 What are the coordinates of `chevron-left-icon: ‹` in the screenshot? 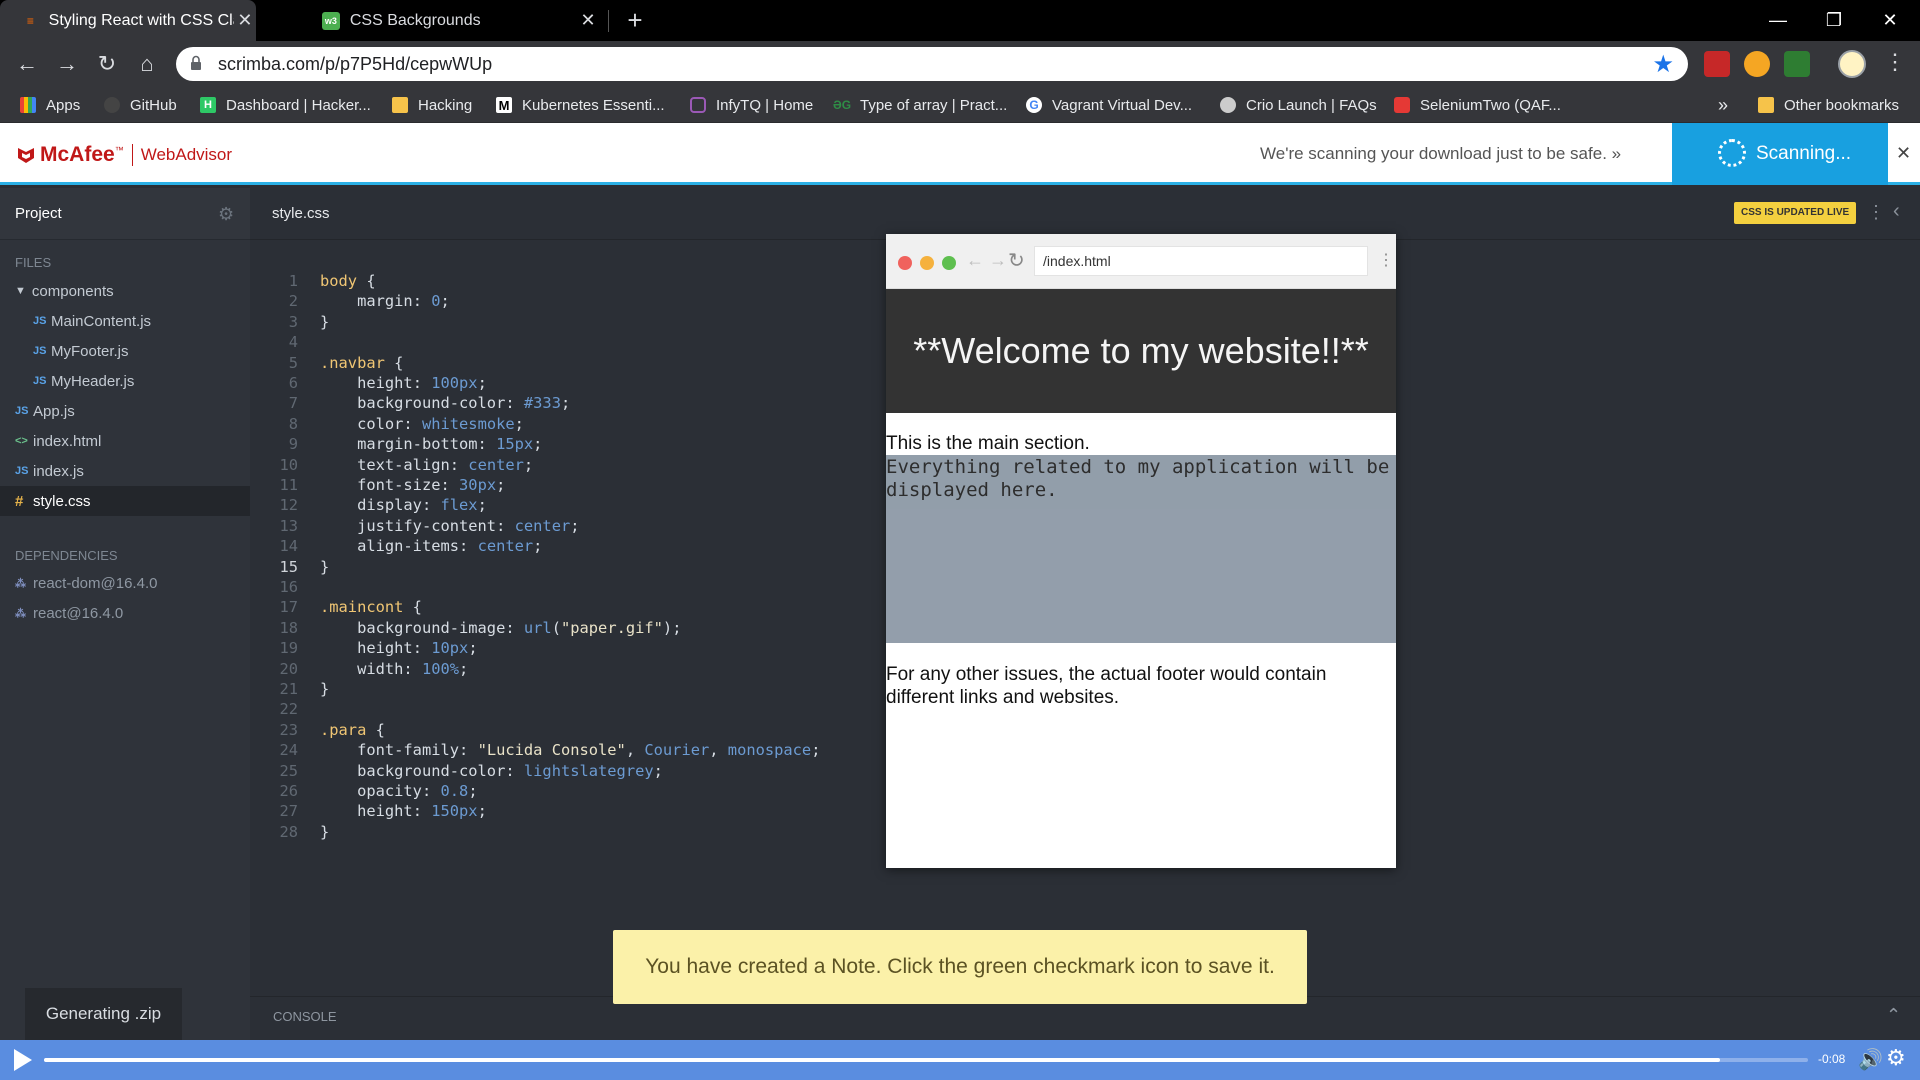 It's located at (1896, 211).